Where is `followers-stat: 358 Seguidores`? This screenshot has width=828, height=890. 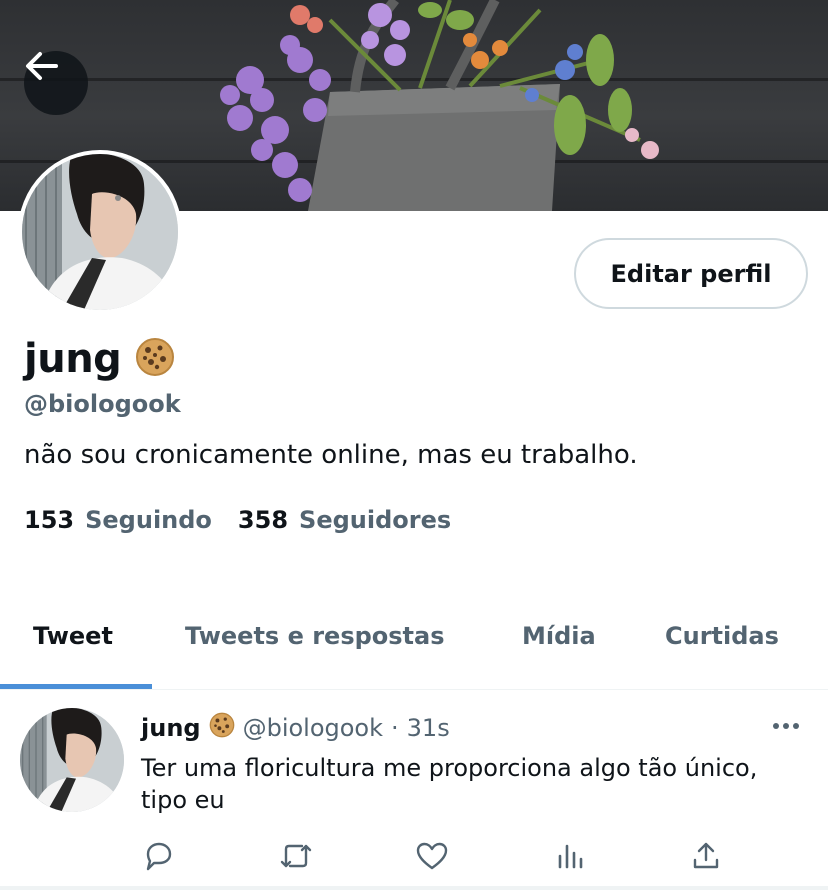
followers-stat: 358 Seguidores is located at coordinates (344, 520).